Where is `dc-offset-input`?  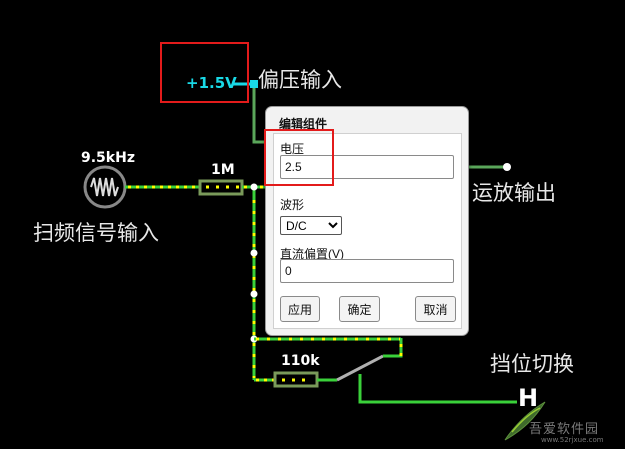 dc-offset-input is located at coordinates (367, 271).